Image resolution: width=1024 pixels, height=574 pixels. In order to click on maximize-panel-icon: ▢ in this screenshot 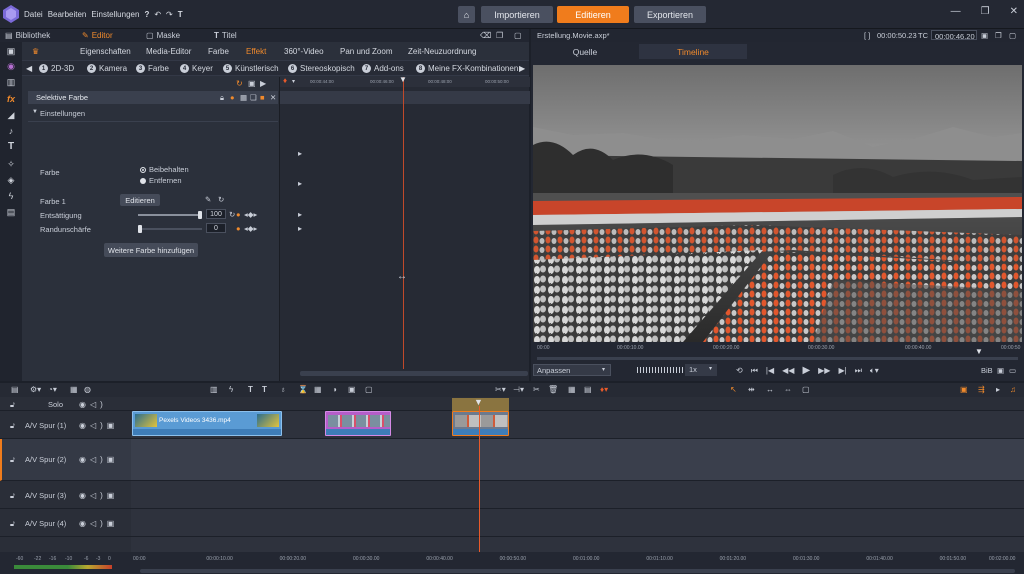, I will do `click(518, 35)`.